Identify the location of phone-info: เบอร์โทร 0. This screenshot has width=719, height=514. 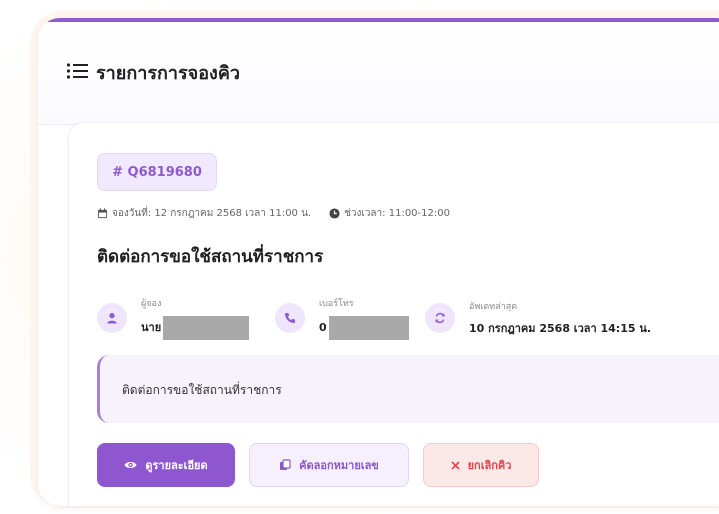
(342, 318).